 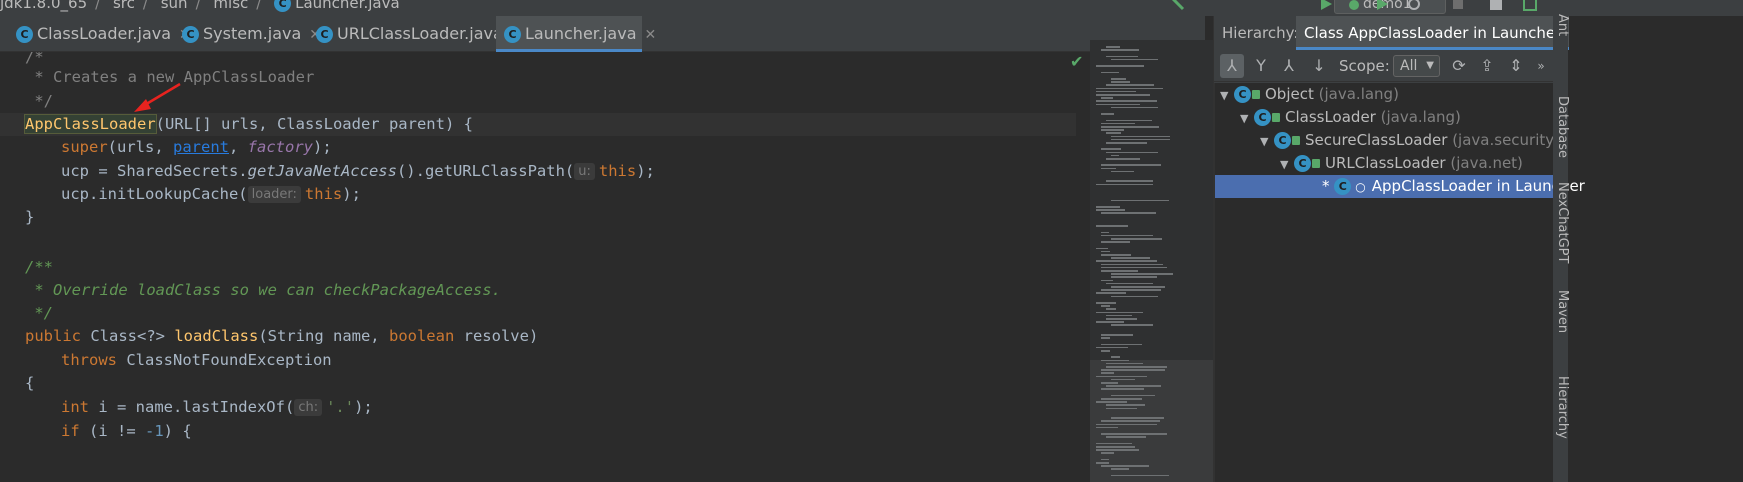 I want to click on tab-urlclassloader: CURLClassLoader.java✕, so click(x=415, y=34).